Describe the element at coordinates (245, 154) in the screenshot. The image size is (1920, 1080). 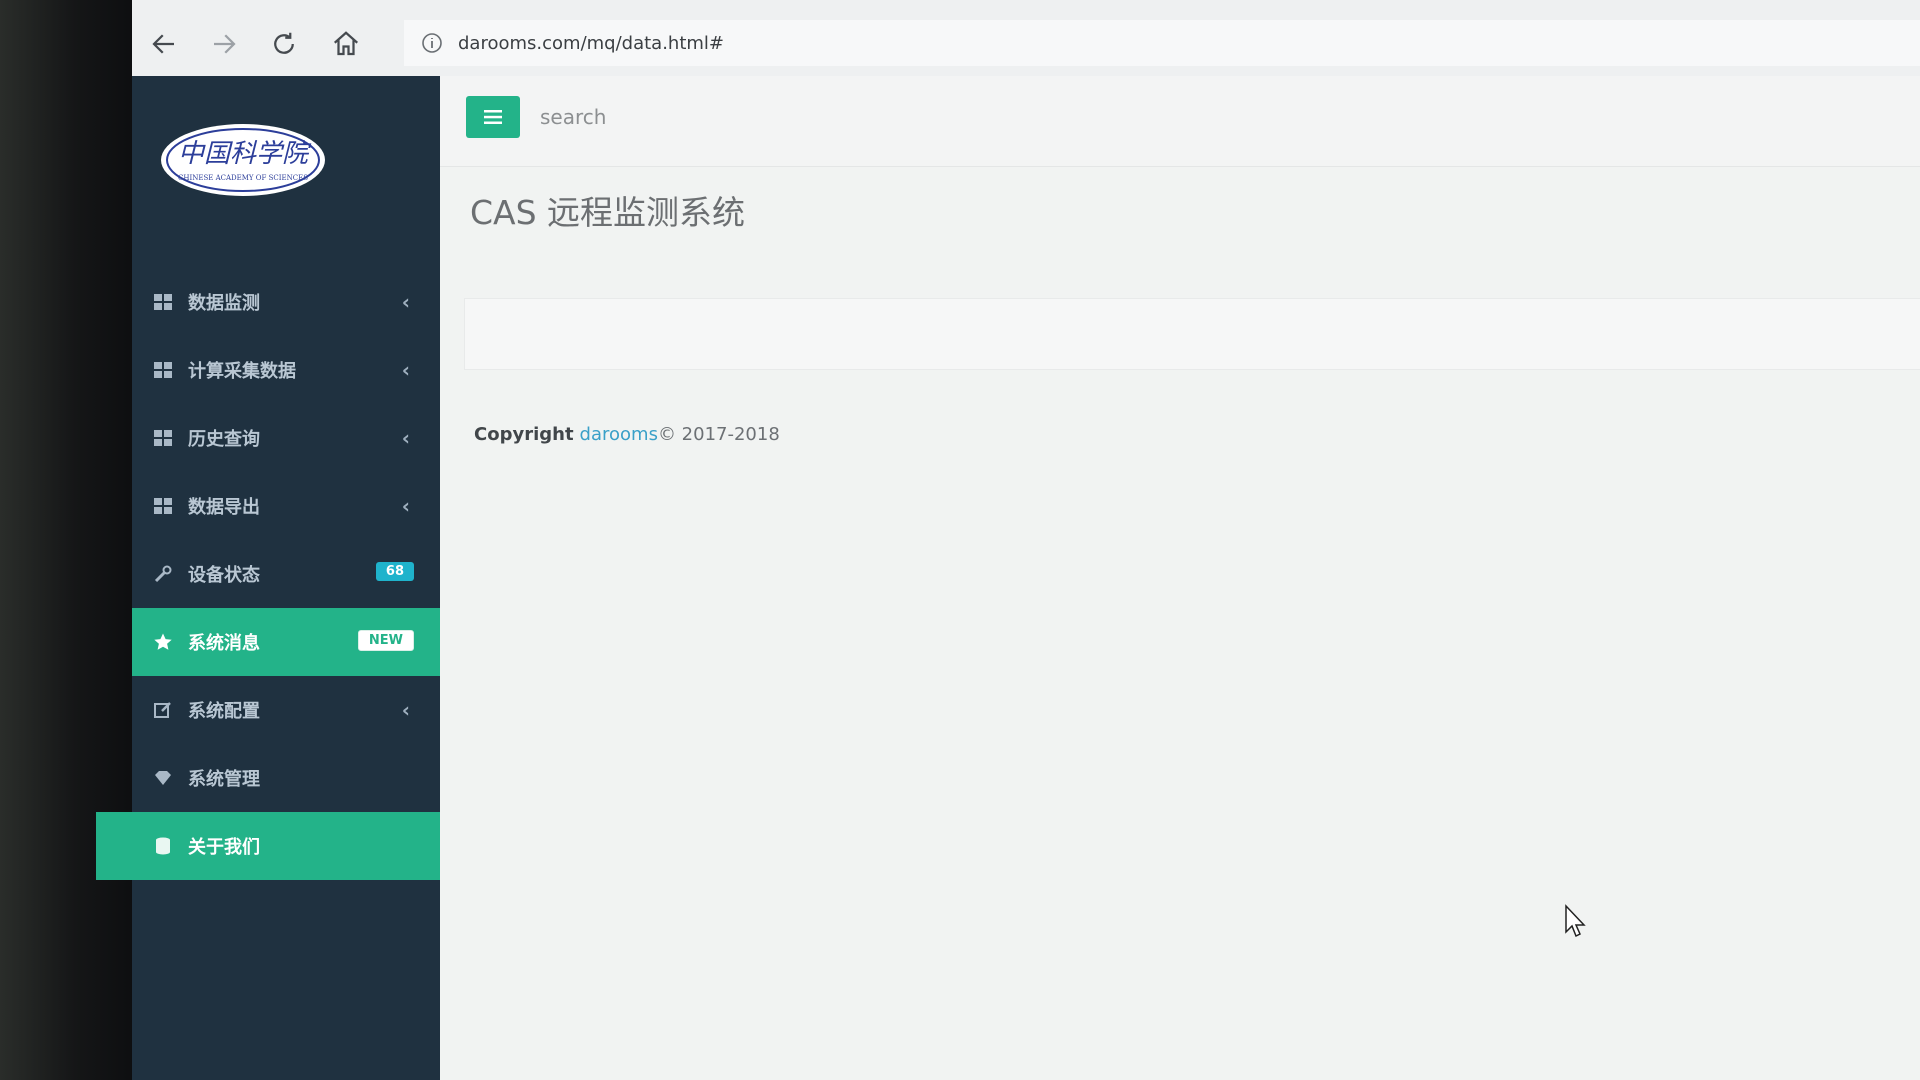
I see `svg-text: 中国科学院` at that location.